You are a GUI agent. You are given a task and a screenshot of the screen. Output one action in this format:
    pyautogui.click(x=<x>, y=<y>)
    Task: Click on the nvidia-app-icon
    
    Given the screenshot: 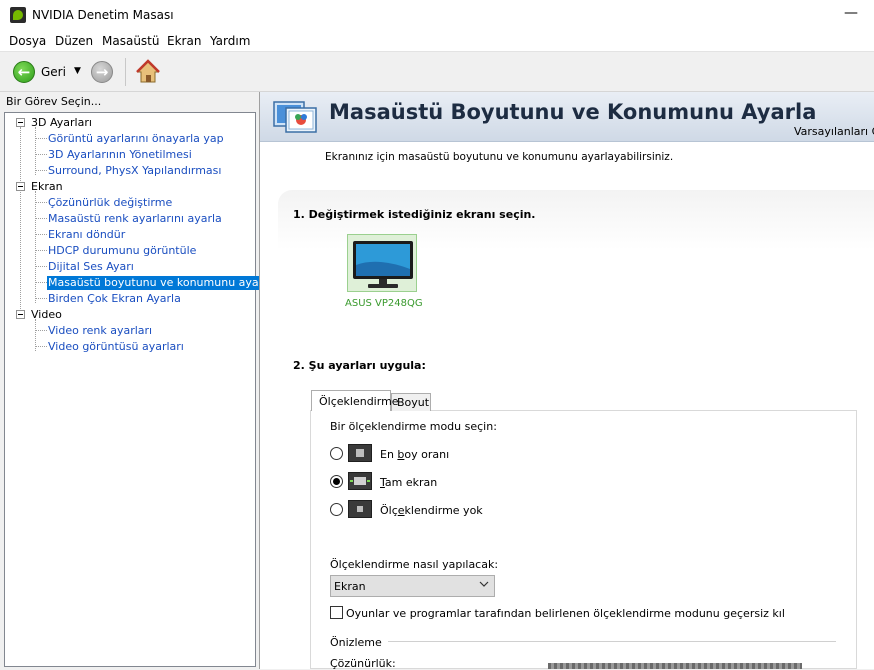 What is the action you would take?
    pyautogui.click(x=18, y=15)
    